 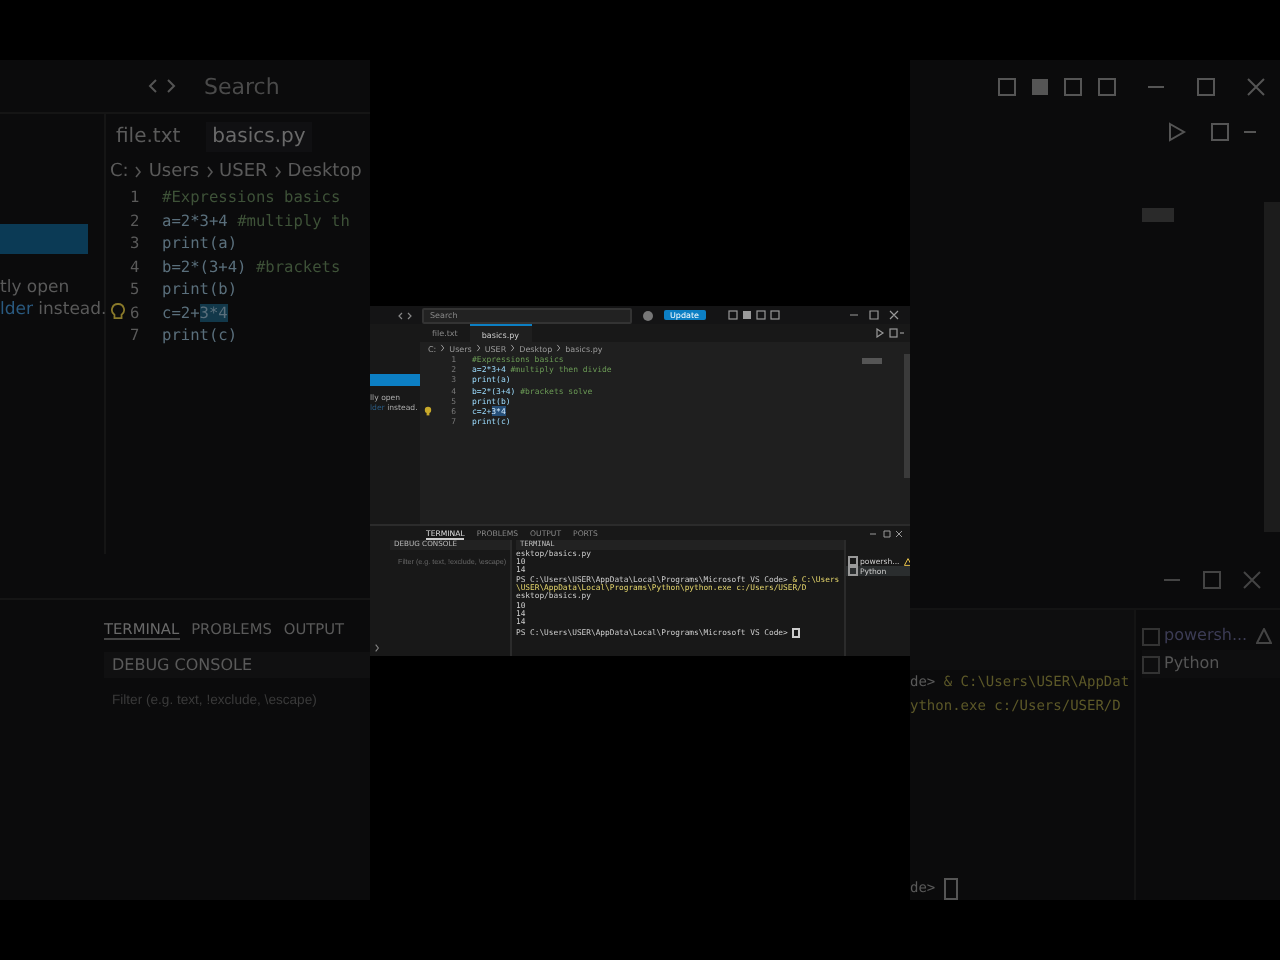 I want to click on breadcrumb-item: C:, so click(x=119, y=172).